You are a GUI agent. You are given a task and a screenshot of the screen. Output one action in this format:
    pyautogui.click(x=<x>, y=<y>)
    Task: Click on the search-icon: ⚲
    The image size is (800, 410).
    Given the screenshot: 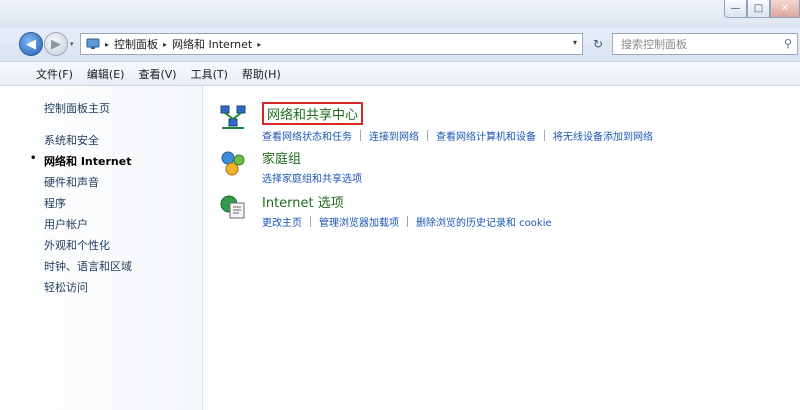 What is the action you would take?
    pyautogui.click(x=788, y=43)
    